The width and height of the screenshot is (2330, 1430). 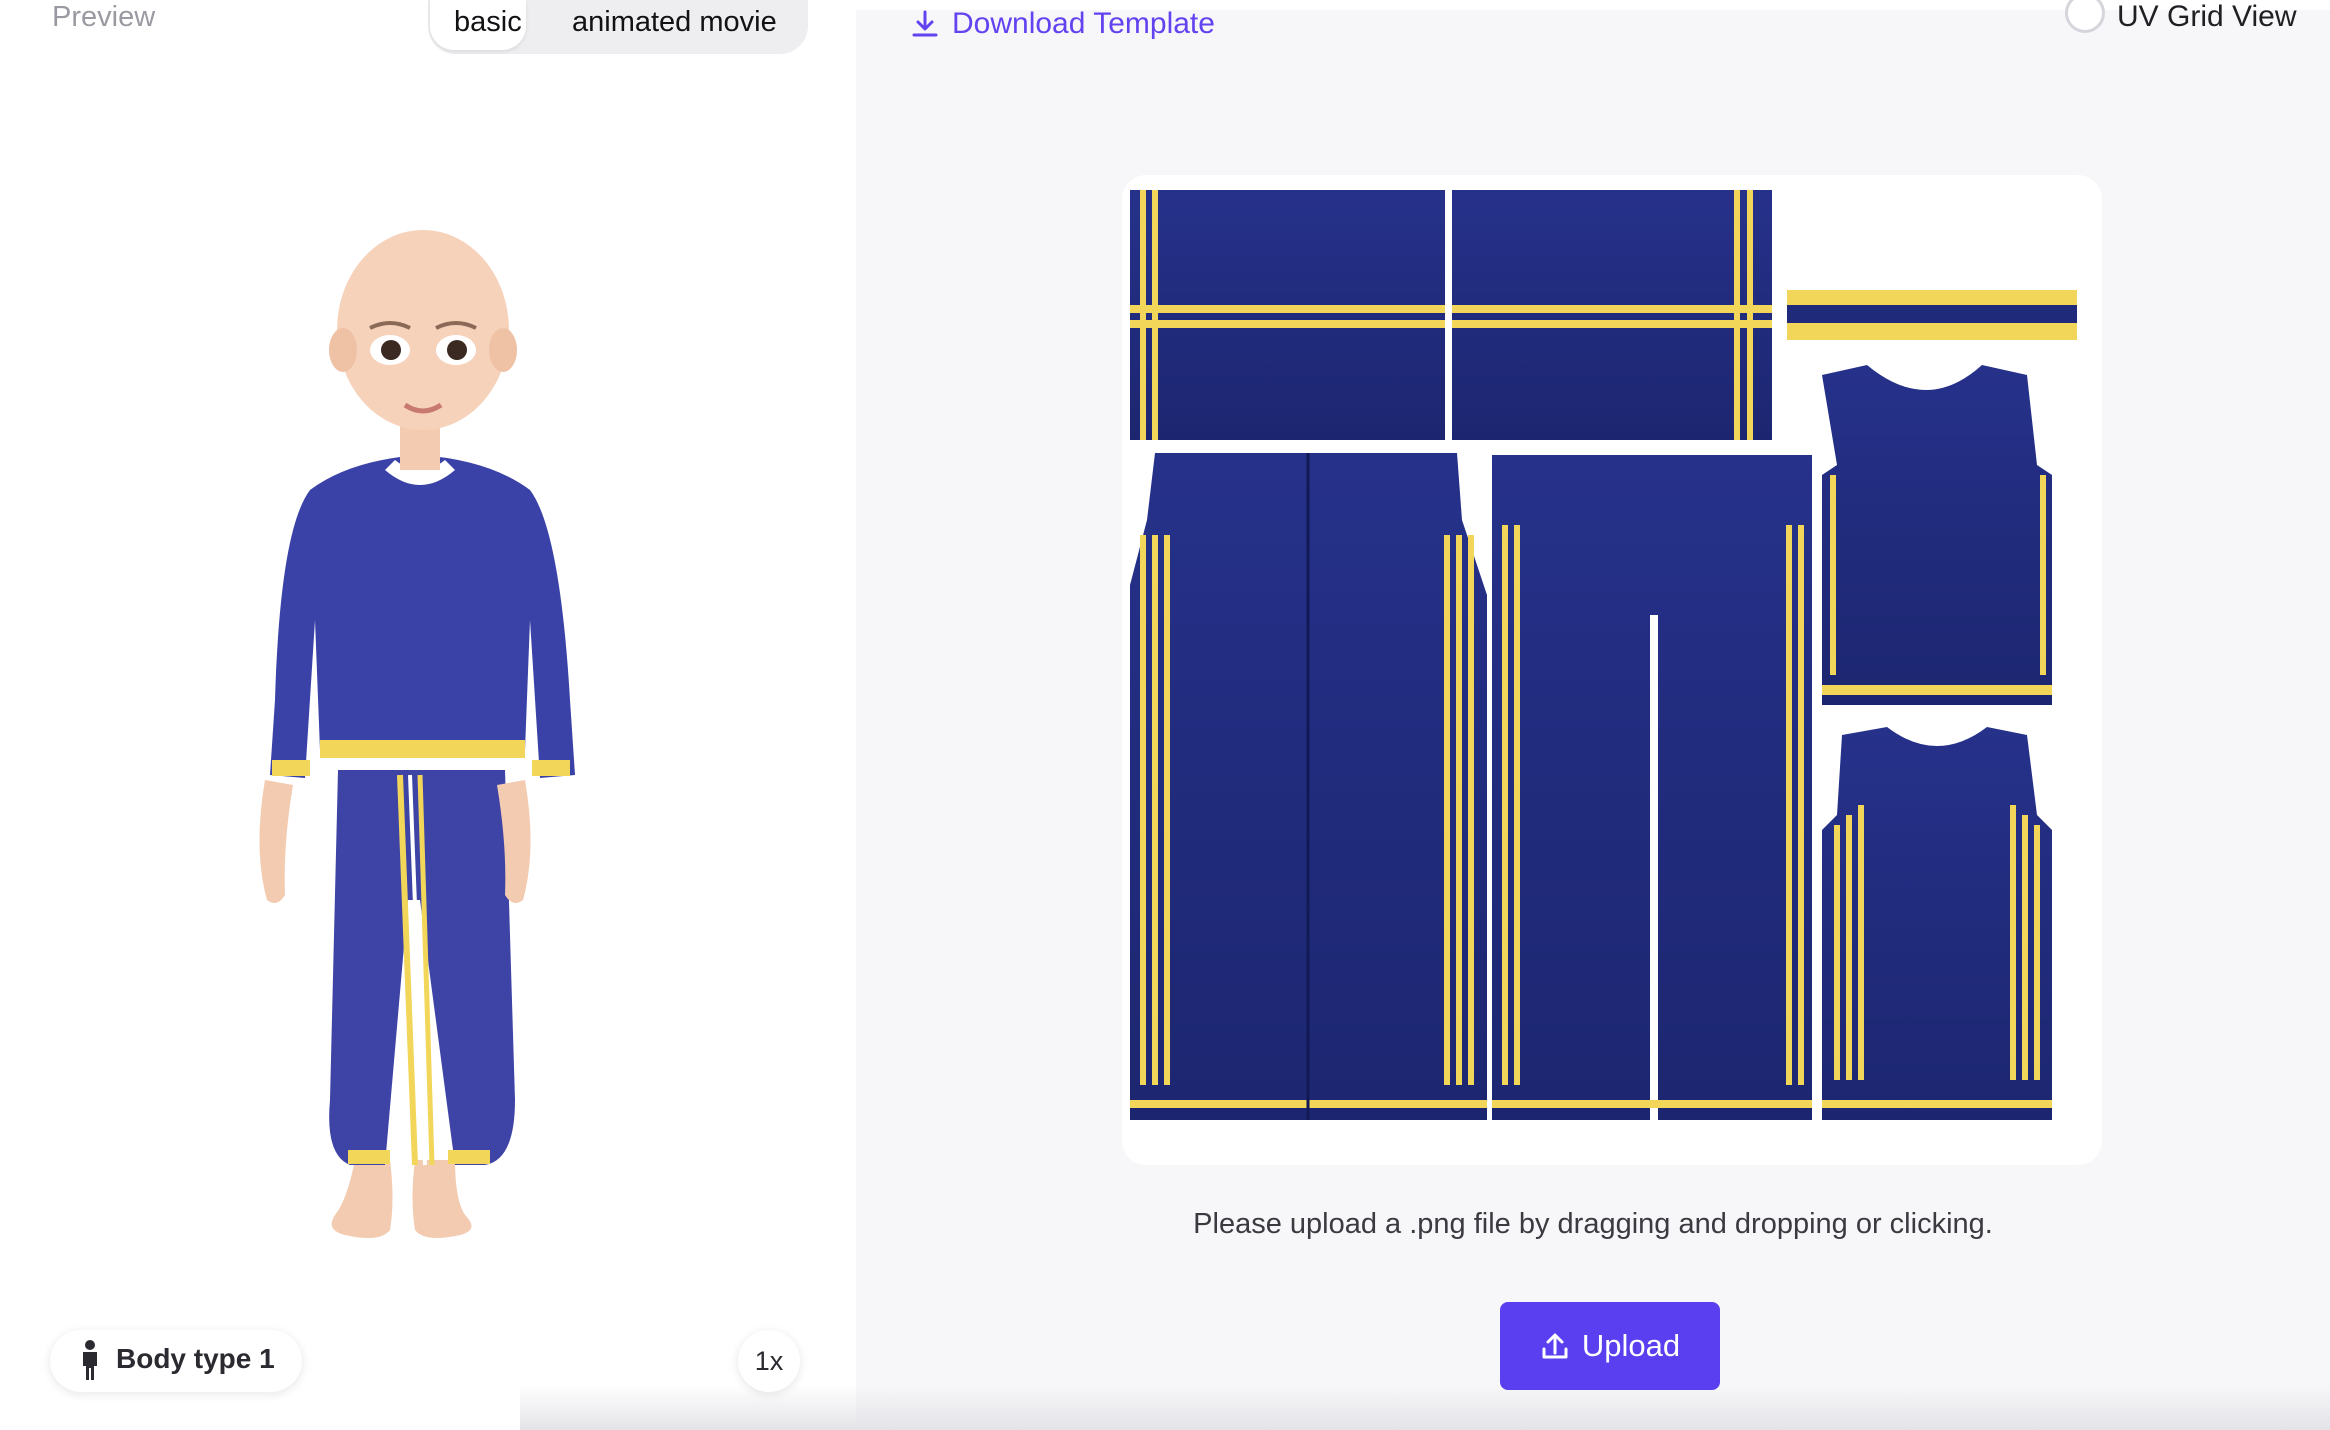 I want to click on pants-panel-left, so click(x=1308, y=786).